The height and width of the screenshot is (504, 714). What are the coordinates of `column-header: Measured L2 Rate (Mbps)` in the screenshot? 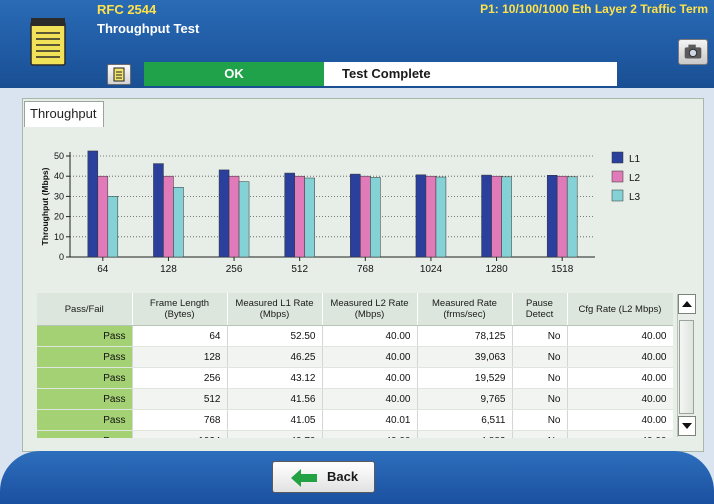 It's located at (370, 309).